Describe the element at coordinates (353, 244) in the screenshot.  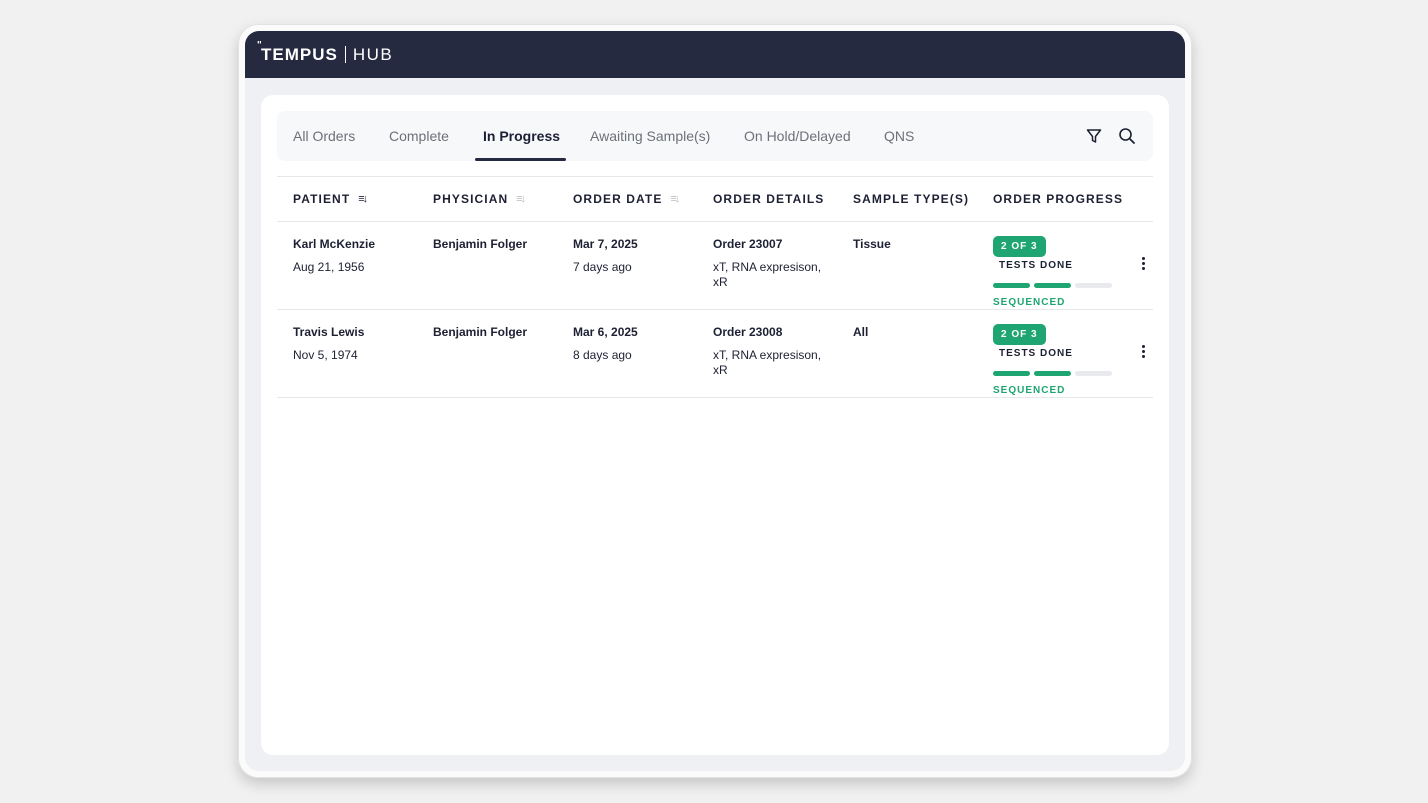
I see `patient-name: Karl McKenzie` at that location.